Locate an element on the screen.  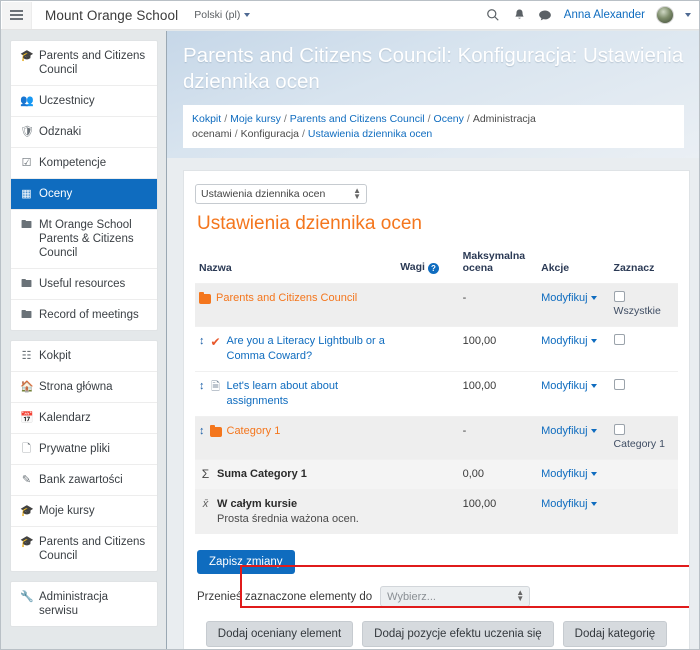
breadcrumb-item-oceny: Oceny is located at coordinates (449, 119).